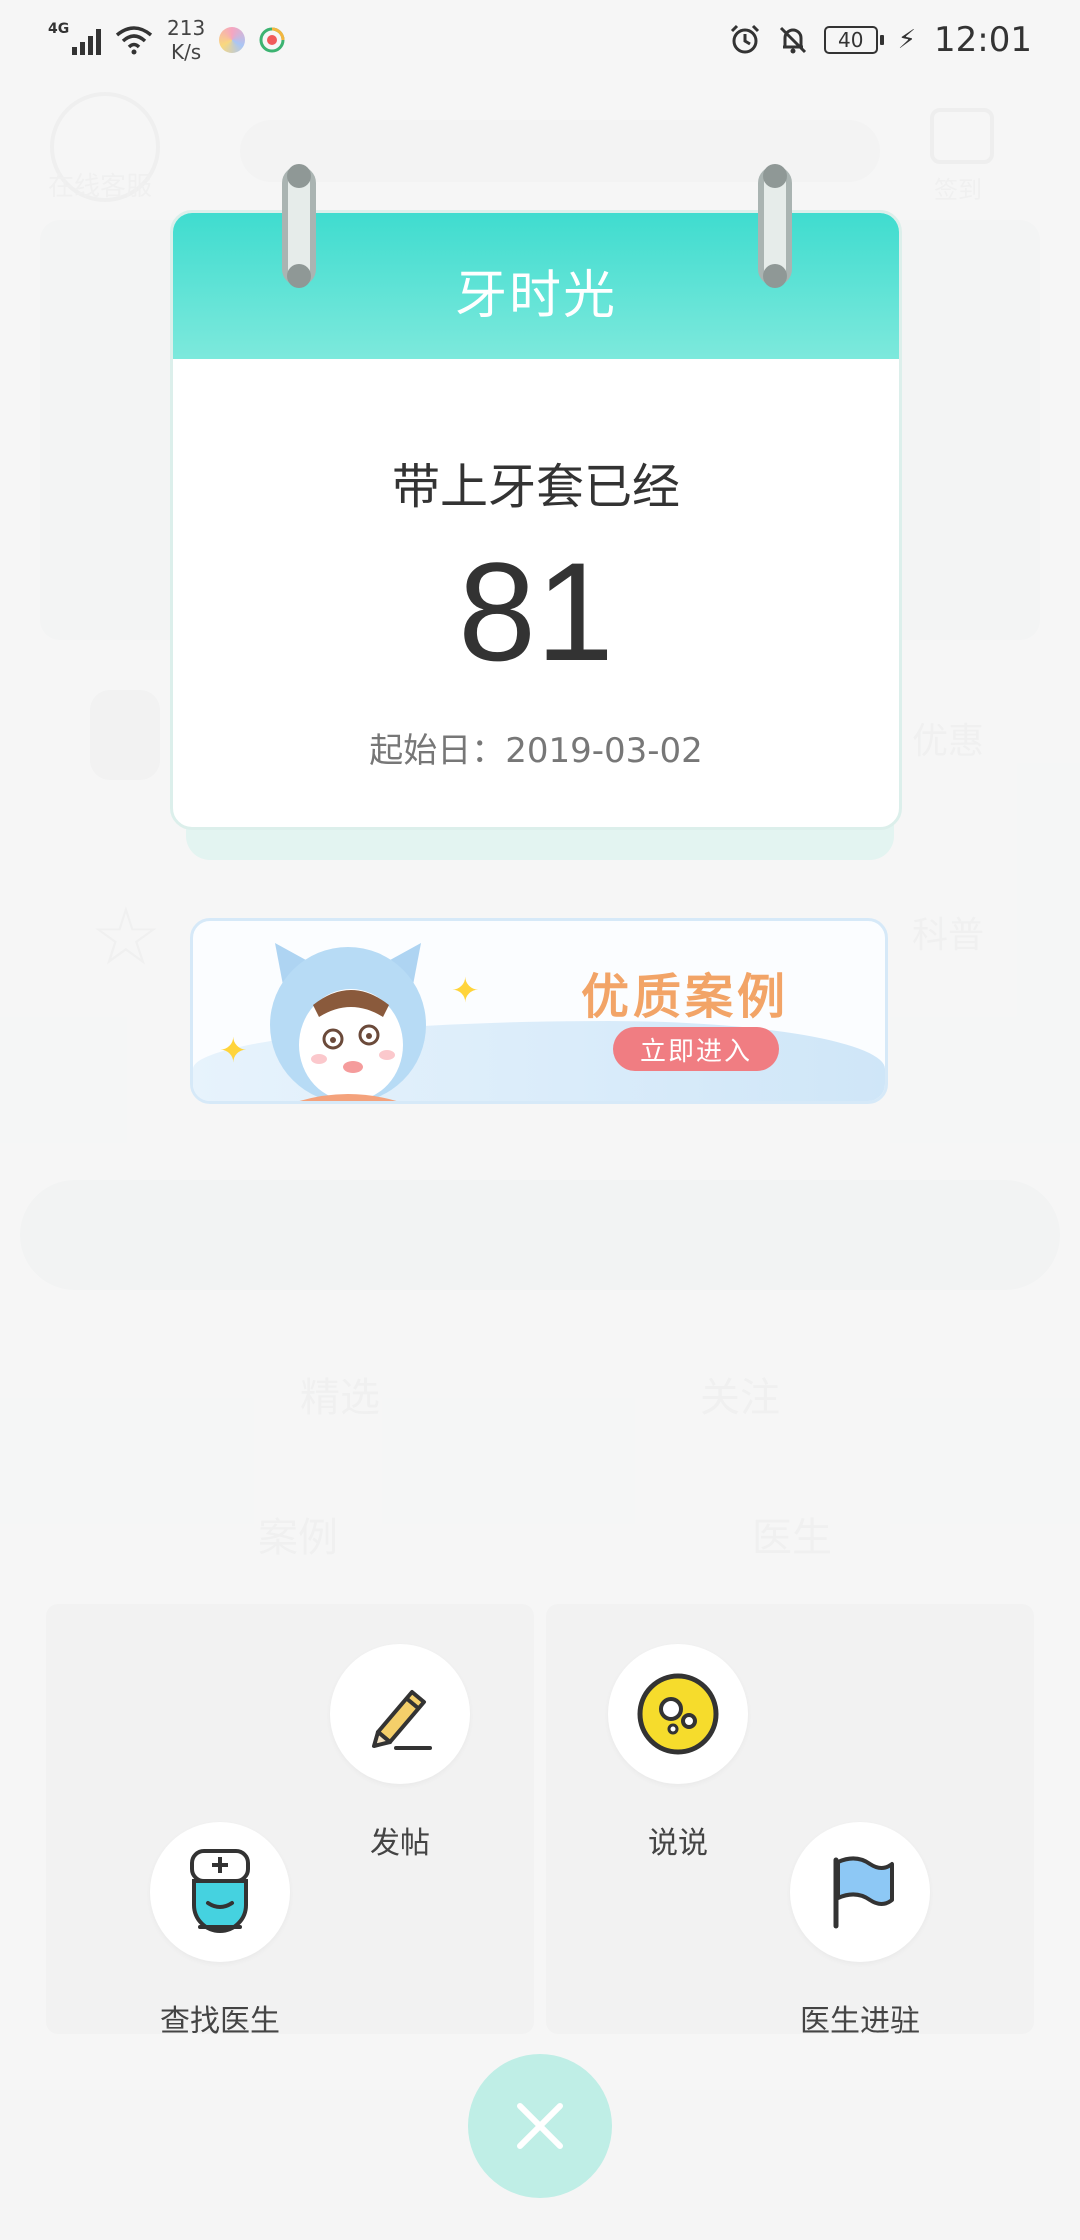 This screenshot has width=1080, height=2240. I want to click on battery-tip, so click(881, 40).